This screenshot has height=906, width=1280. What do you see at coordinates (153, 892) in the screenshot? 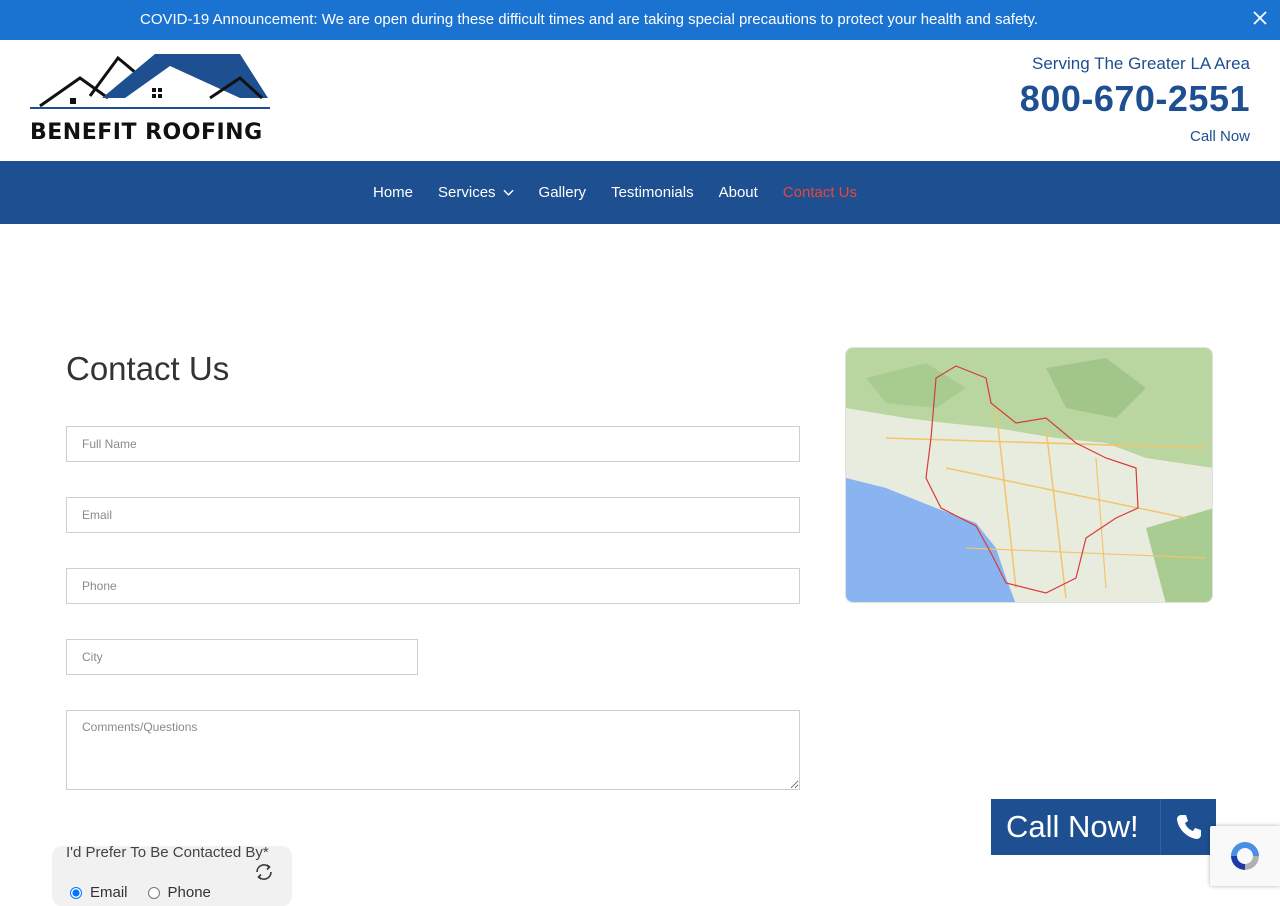
I see `preference-phone-radio` at bounding box center [153, 892].